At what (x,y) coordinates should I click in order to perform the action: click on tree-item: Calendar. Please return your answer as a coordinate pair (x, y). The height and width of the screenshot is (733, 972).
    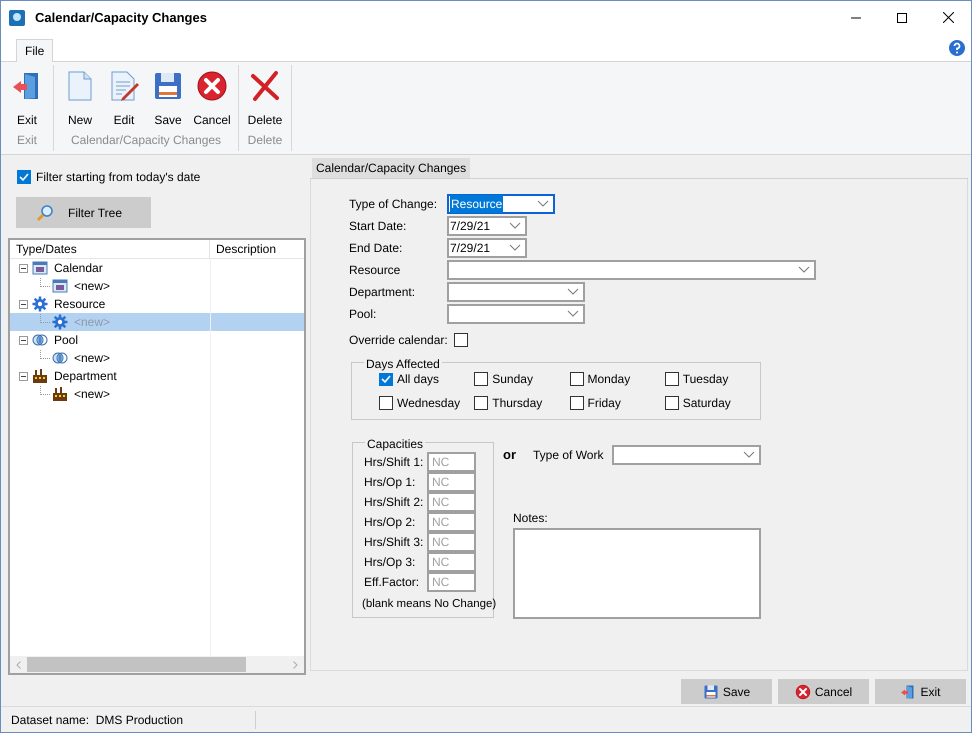
    Looking at the image, I should click on (157, 268).